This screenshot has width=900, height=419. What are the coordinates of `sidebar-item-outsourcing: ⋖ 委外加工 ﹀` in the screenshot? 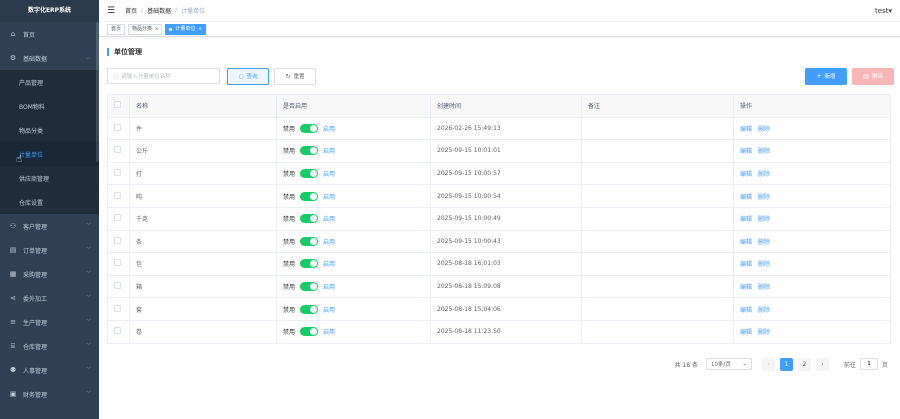 It's located at (49, 298).